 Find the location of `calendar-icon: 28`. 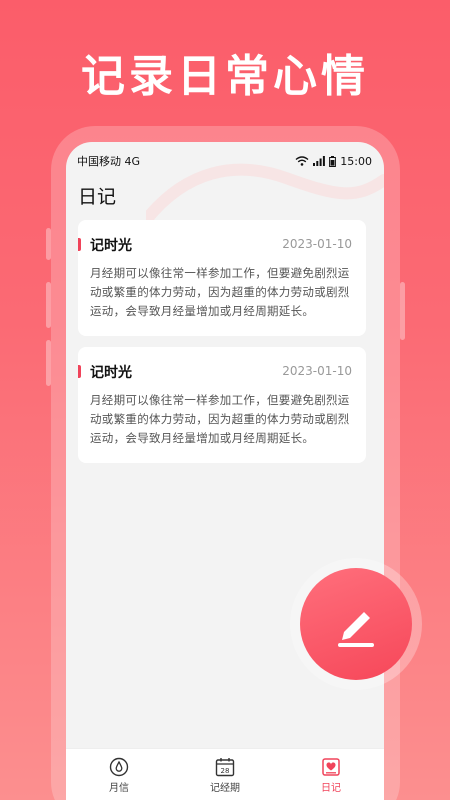

calendar-icon: 28 is located at coordinates (225, 767).